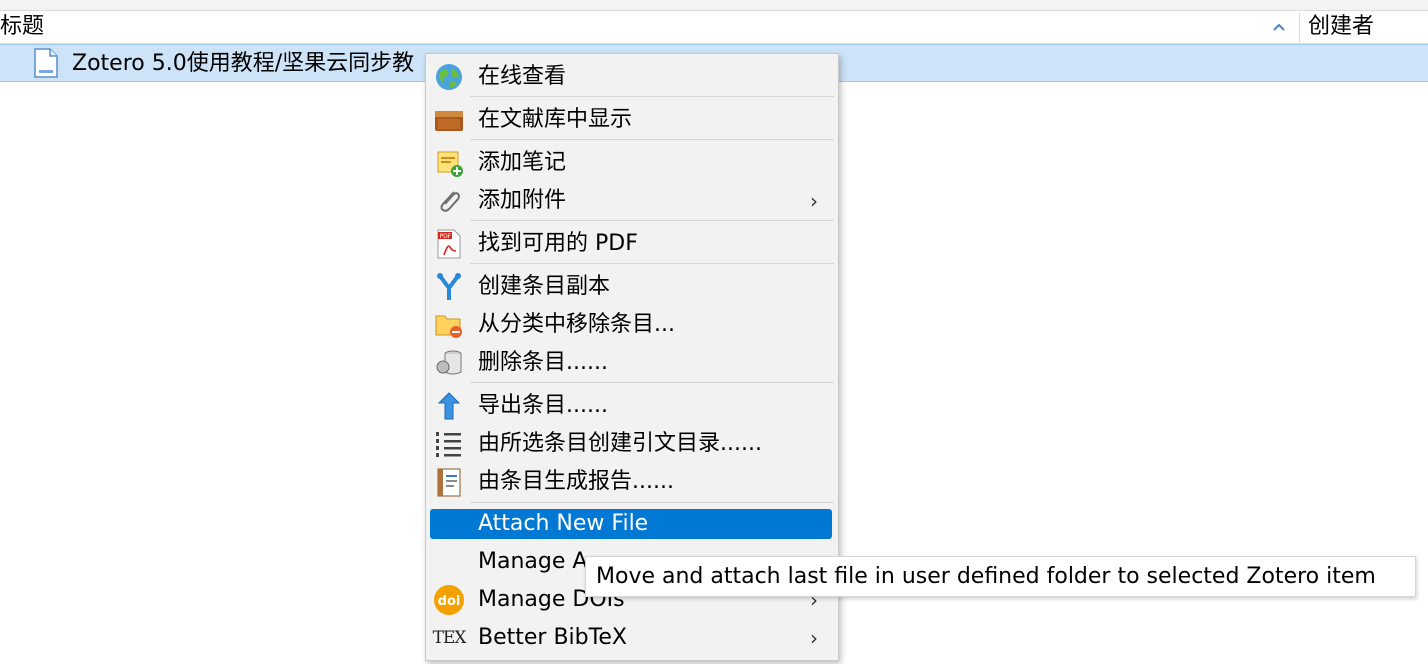  I want to click on sort-ascending-icon, so click(1279, 27).